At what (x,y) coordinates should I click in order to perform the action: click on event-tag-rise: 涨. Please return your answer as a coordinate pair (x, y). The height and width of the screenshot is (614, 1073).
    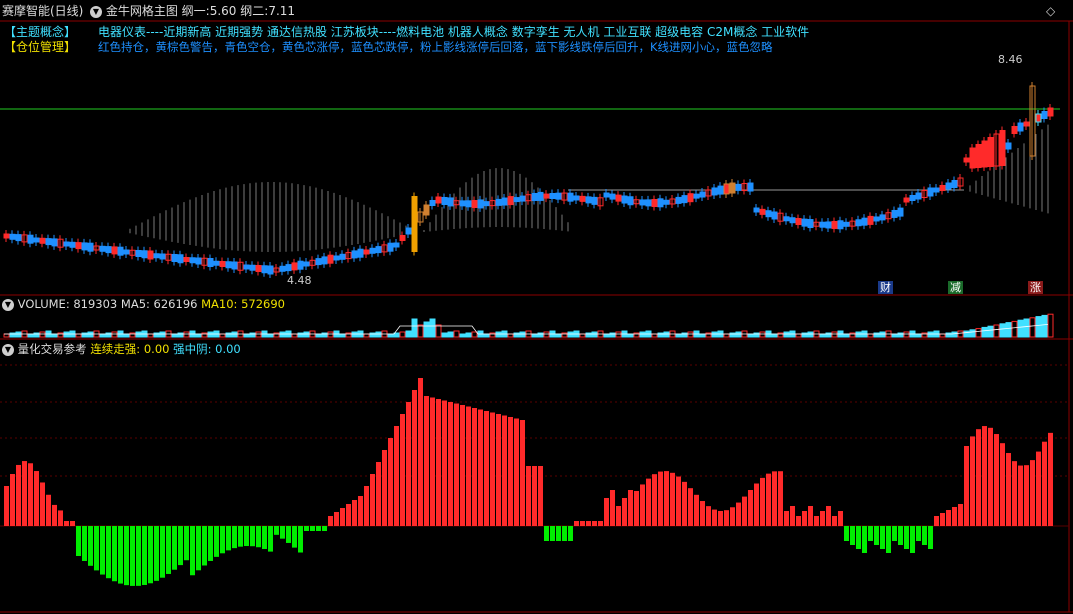
    Looking at the image, I should click on (1035, 287).